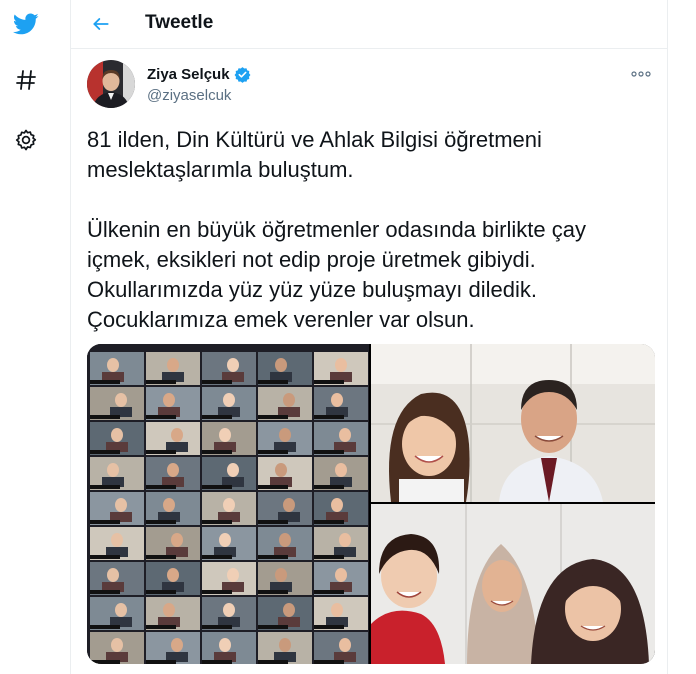 Image resolution: width=696 pixels, height=674 pixels. I want to click on verified-badge-icon, so click(242, 75).